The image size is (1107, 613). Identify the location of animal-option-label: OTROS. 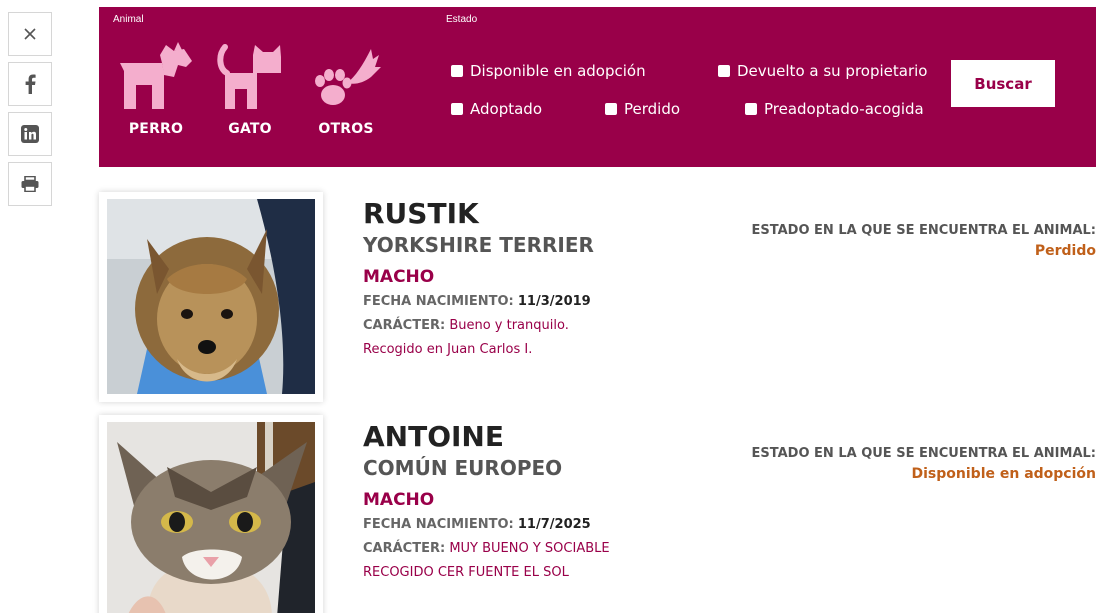
(346, 129).